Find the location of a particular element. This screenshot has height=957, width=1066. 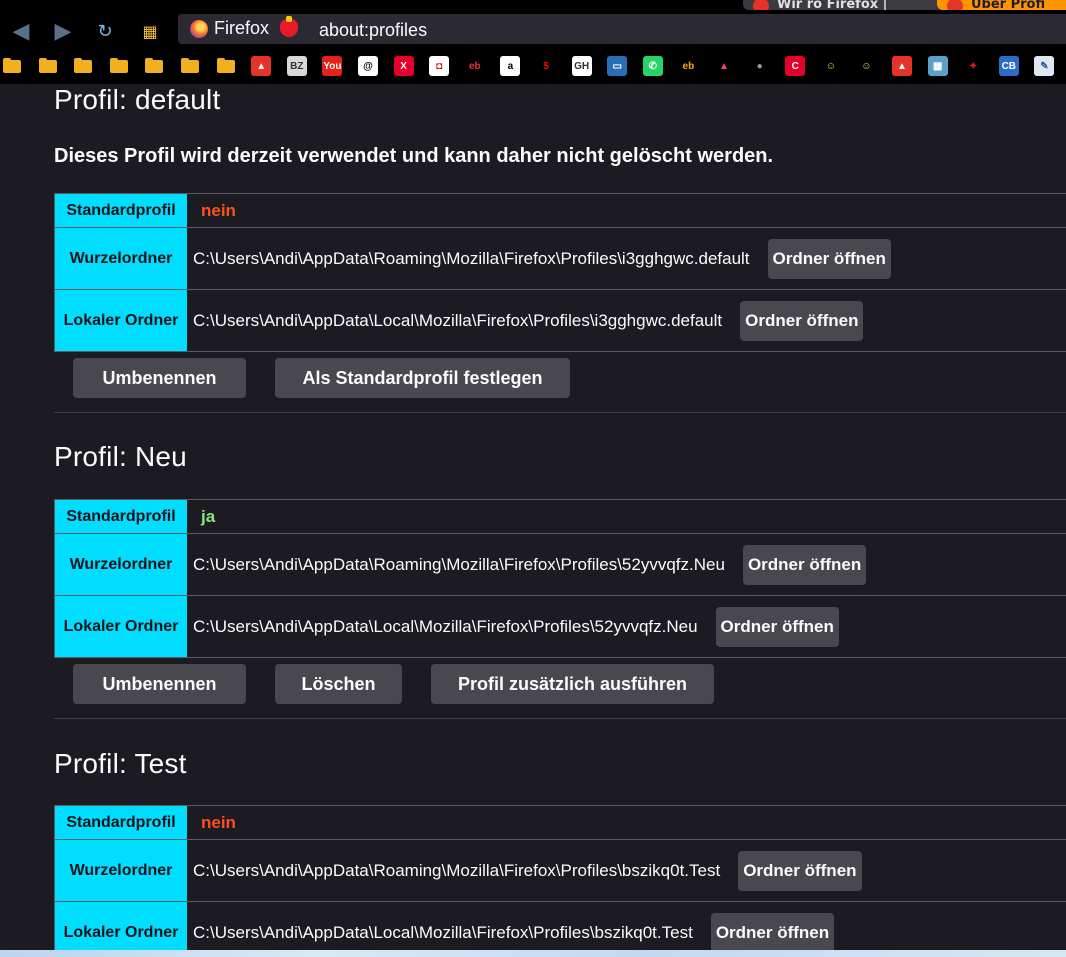

bookmark-favicon-icon: ◘ is located at coordinates (439, 66).